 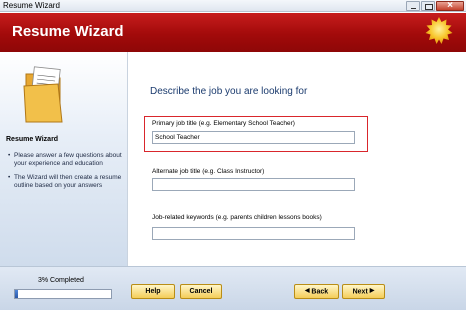 What do you see at coordinates (32, 139) in the screenshot?
I see `sidebar-title: Resume Wizard` at bounding box center [32, 139].